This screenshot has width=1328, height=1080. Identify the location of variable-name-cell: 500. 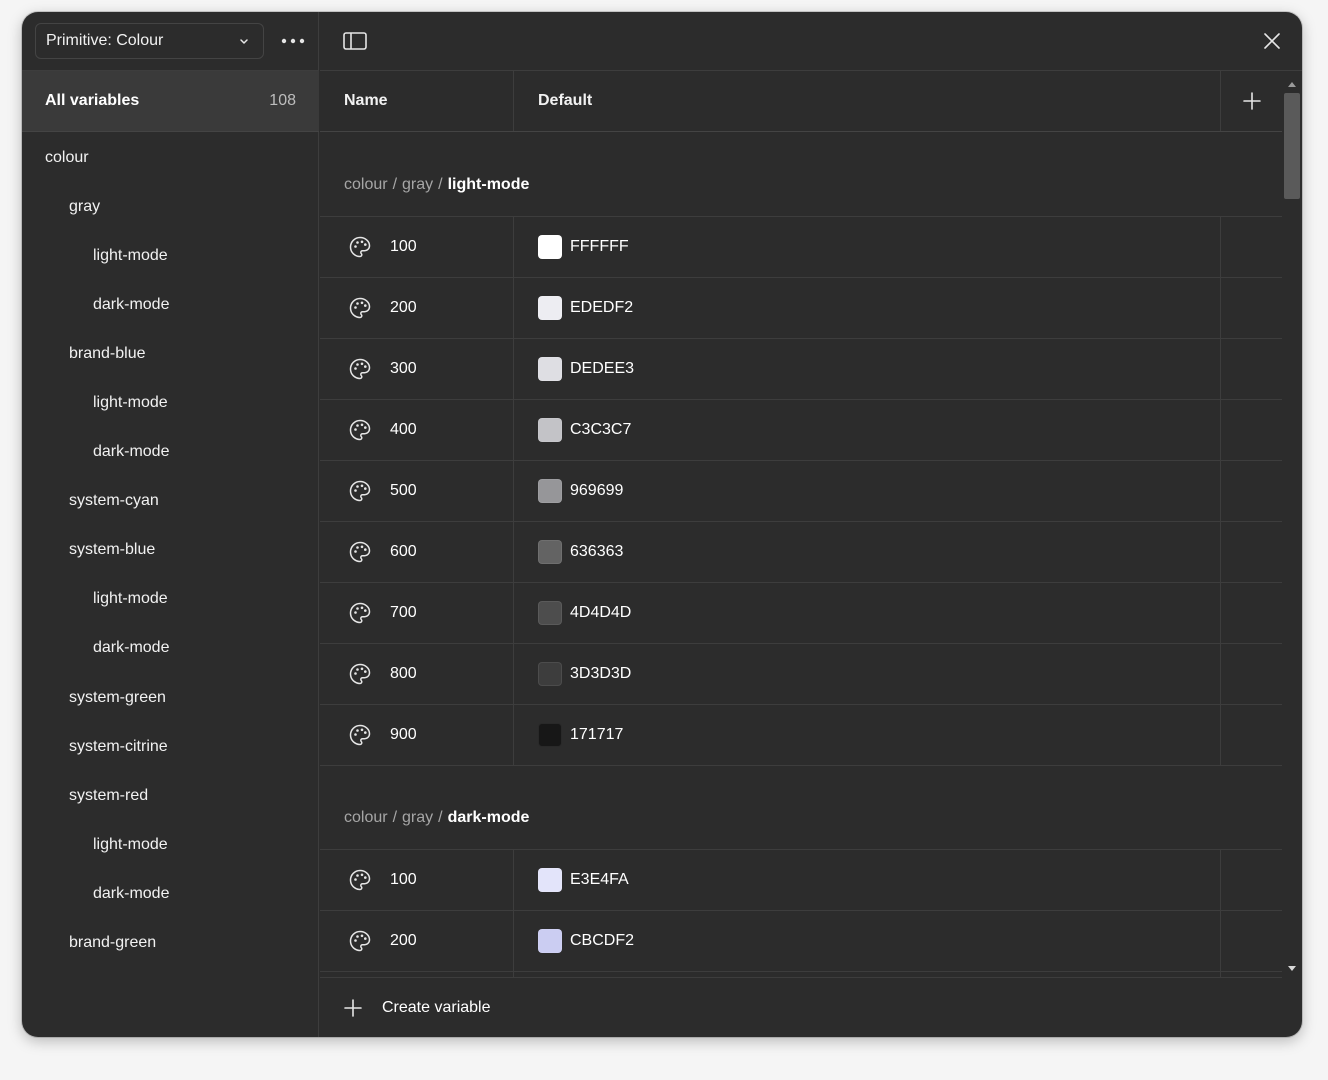
(417, 491).